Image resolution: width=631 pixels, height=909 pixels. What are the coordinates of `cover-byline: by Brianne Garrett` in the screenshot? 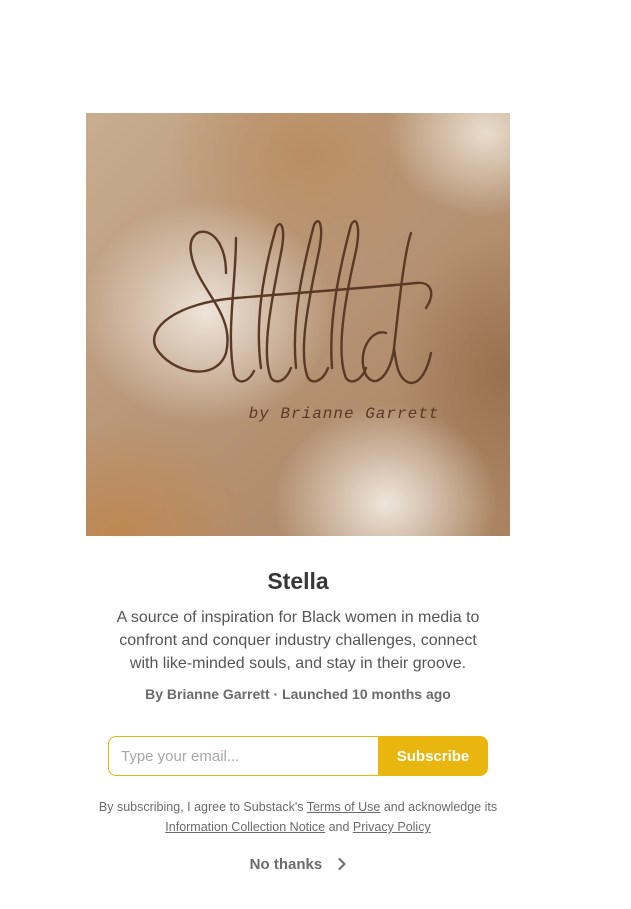 It's located at (344, 414).